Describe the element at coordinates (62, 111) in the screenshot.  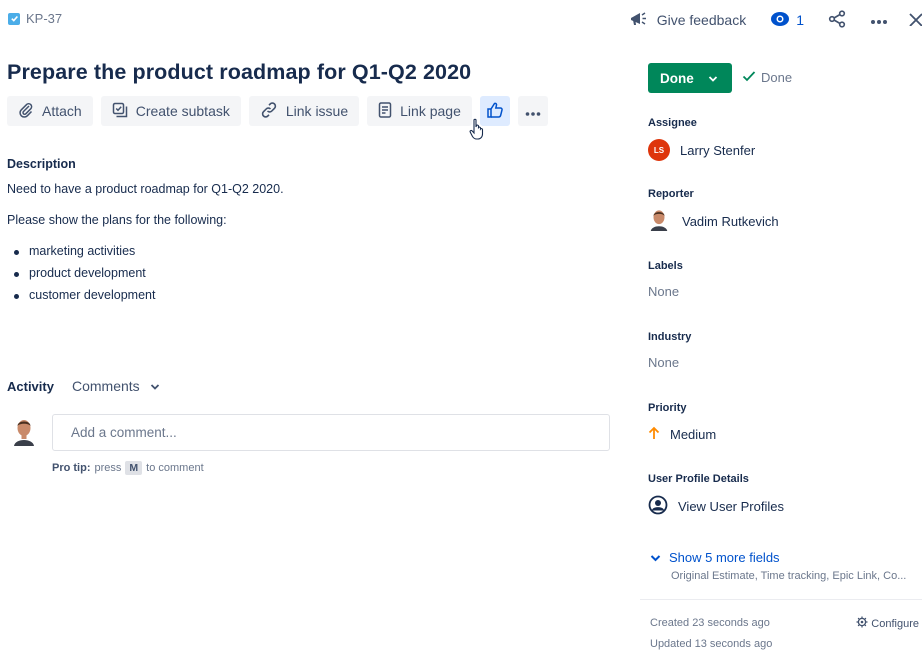
I see `attach-label: Attach` at that location.